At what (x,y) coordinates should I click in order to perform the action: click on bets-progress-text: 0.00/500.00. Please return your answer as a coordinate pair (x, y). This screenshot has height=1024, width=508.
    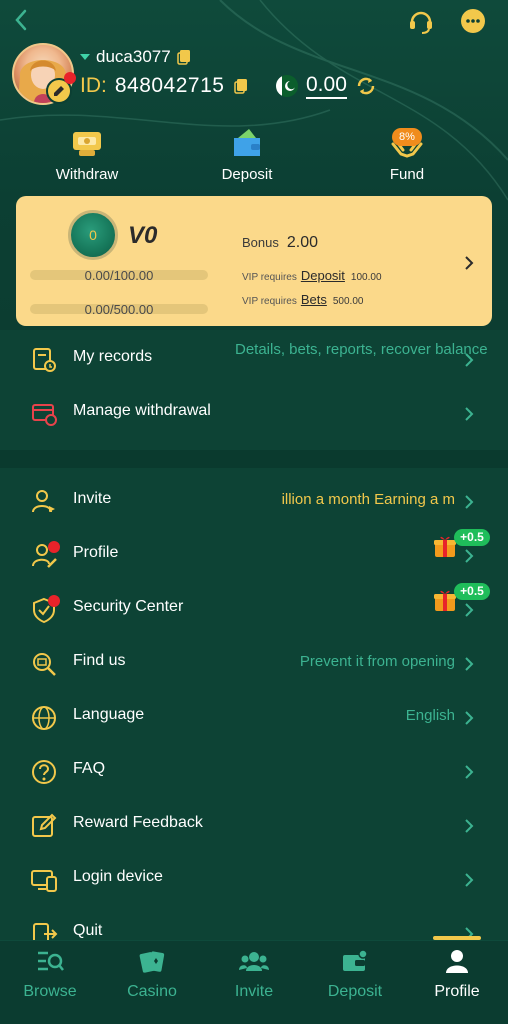
    Looking at the image, I should click on (119, 309).